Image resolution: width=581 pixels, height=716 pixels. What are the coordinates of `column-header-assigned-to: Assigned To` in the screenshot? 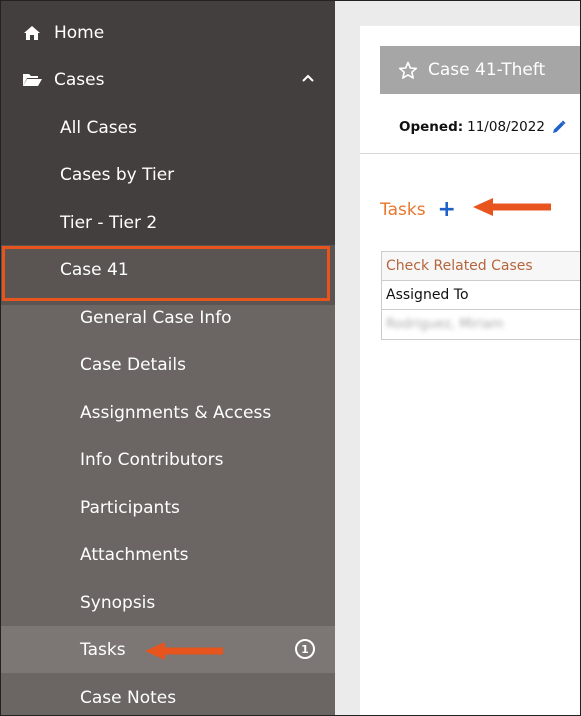 It's located at (481, 295).